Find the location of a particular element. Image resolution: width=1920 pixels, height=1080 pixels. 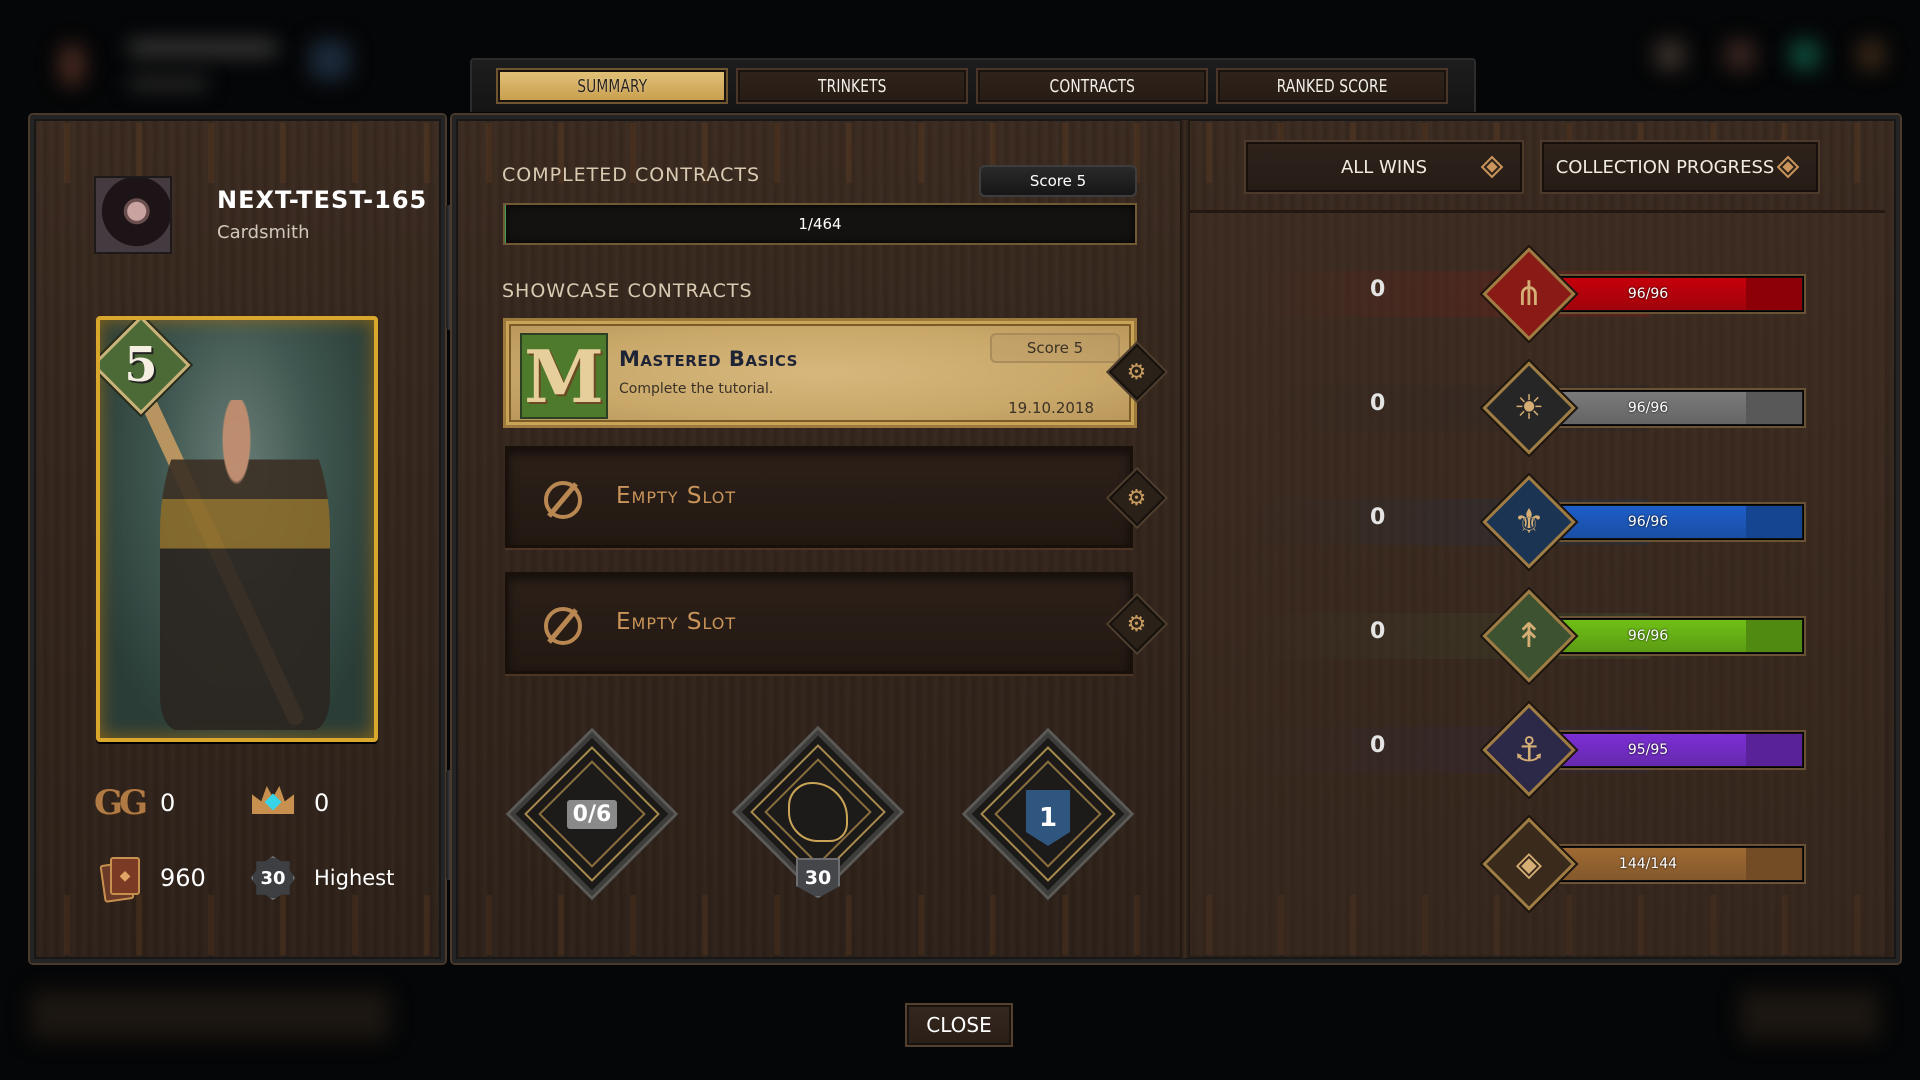

sort-all-wins-button: ALL WINS is located at coordinates (1384, 167).